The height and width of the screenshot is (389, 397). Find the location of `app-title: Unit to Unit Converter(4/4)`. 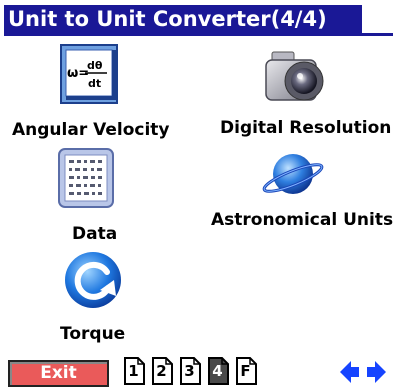

app-title: Unit to Unit Converter(4/4) is located at coordinates (167, 19).